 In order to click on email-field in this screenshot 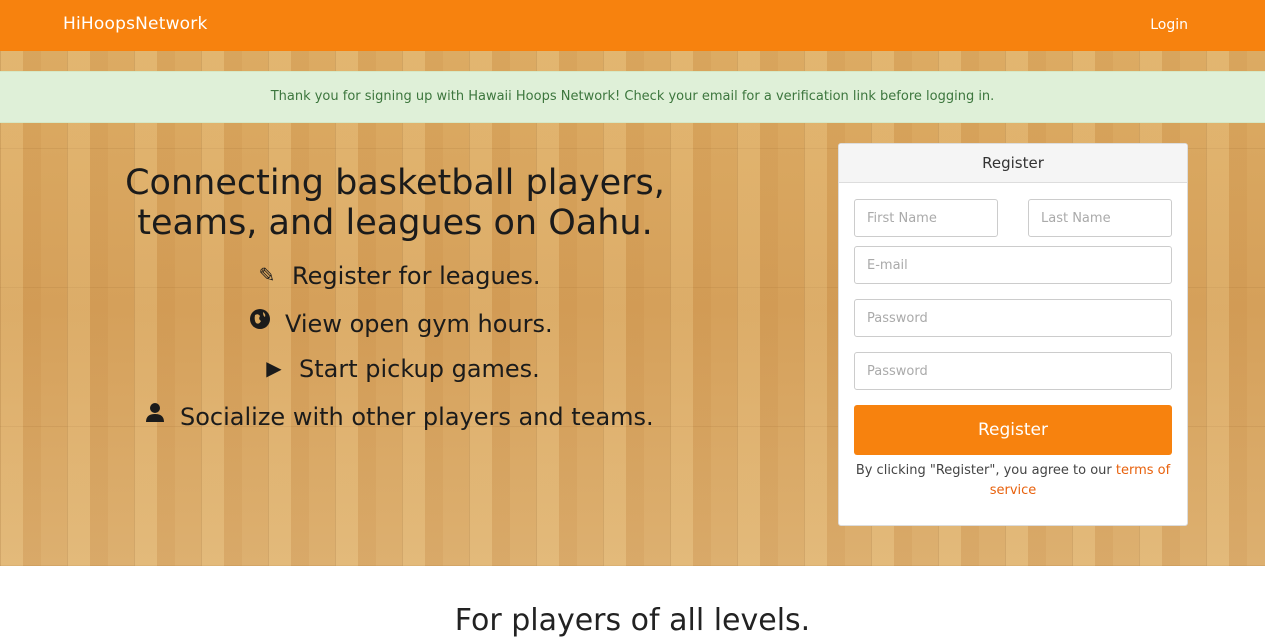, I will do `click(1013, 265)`.